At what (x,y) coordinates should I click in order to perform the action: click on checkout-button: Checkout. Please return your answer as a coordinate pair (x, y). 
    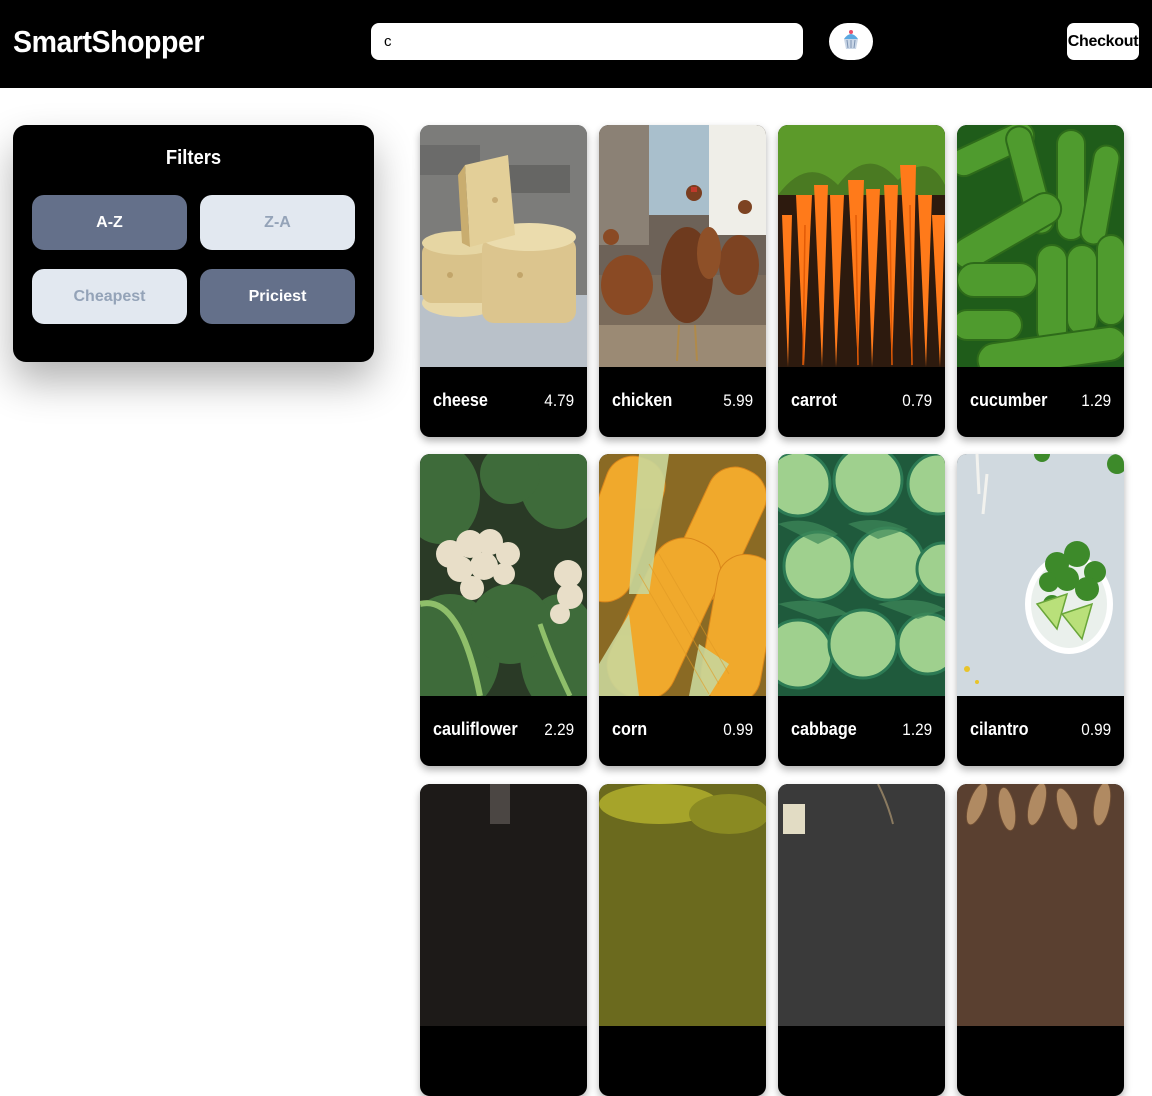
    Looking at the image, I should click on (1103, 41).